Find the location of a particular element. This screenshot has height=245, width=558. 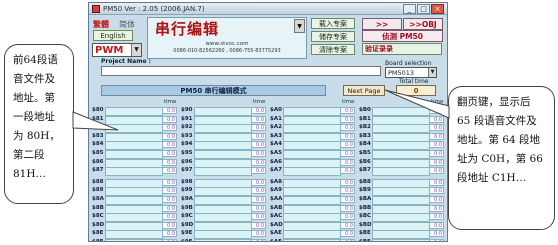

title-bar: PM50 Ver : 2.05 (2006.JAN.7) _ □ × is located at coordinates (268, 9).